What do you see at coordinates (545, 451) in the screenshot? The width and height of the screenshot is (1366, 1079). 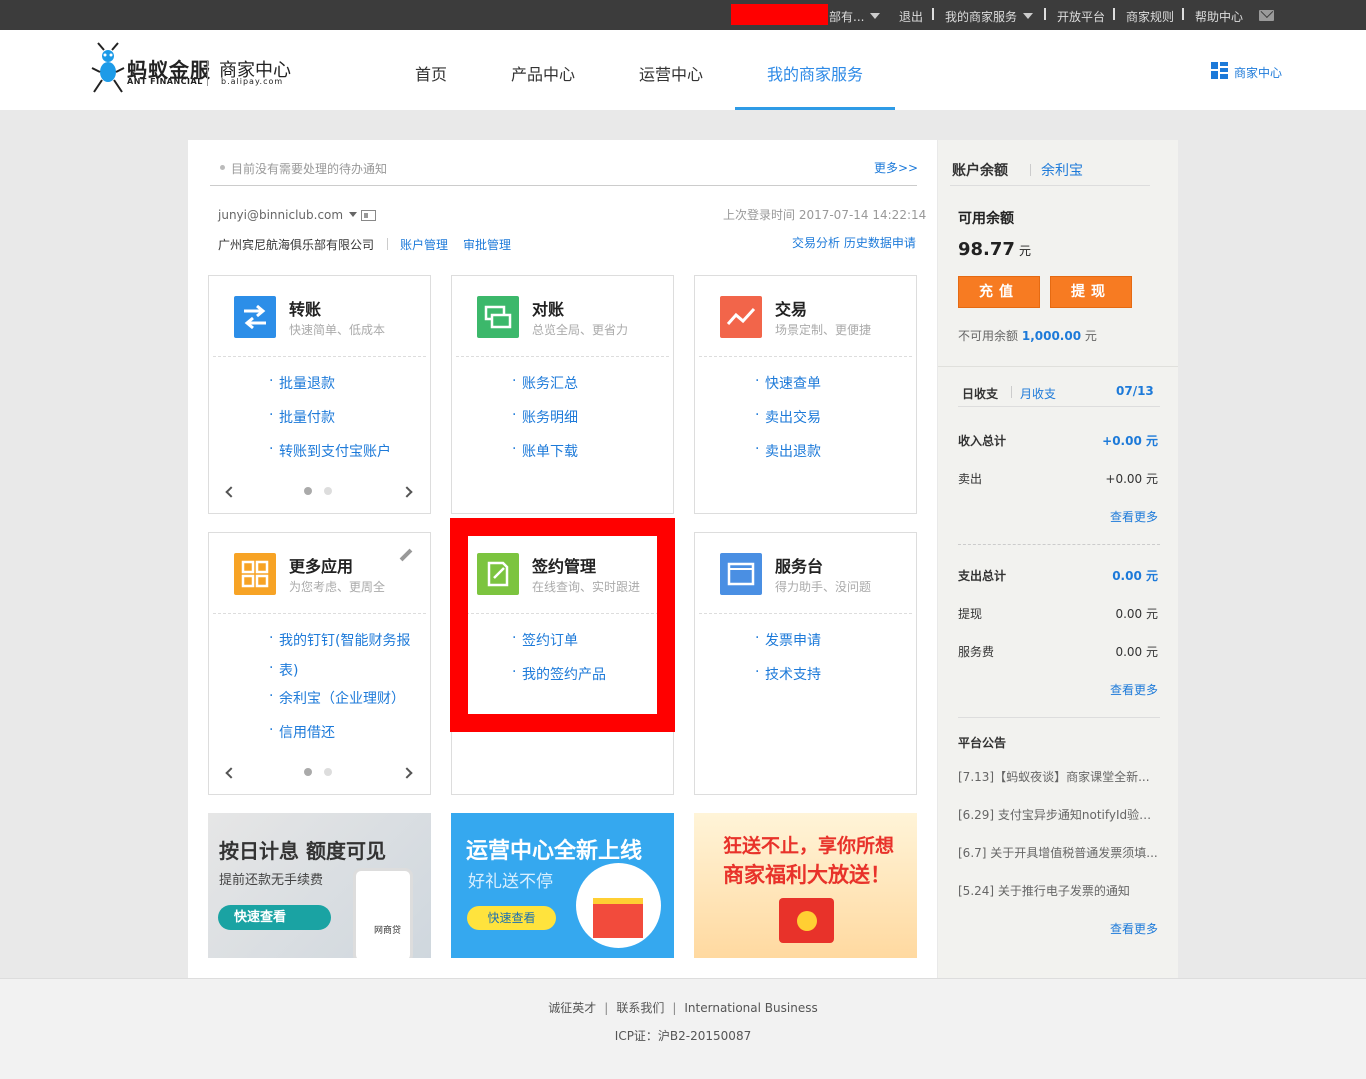 I see `bill-download-link: 账单下载` at bounding box center [545, 451].